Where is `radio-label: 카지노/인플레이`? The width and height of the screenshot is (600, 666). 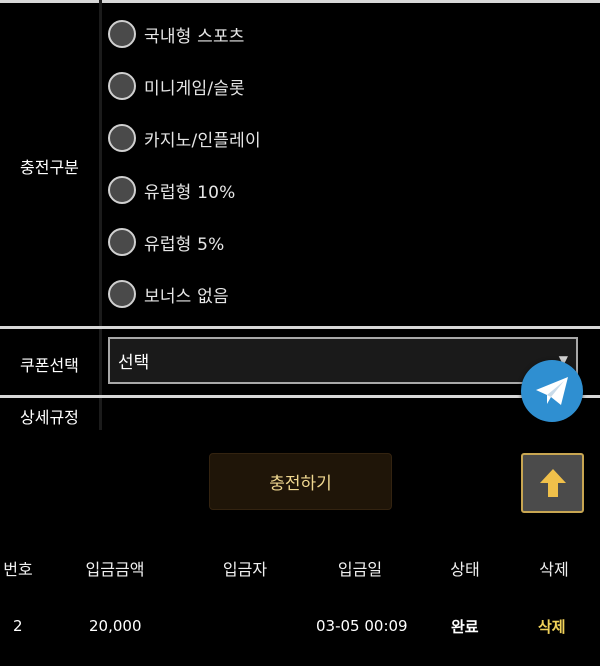 radio-label: 카지노/인플레이 is located at coordinates (202, 140).